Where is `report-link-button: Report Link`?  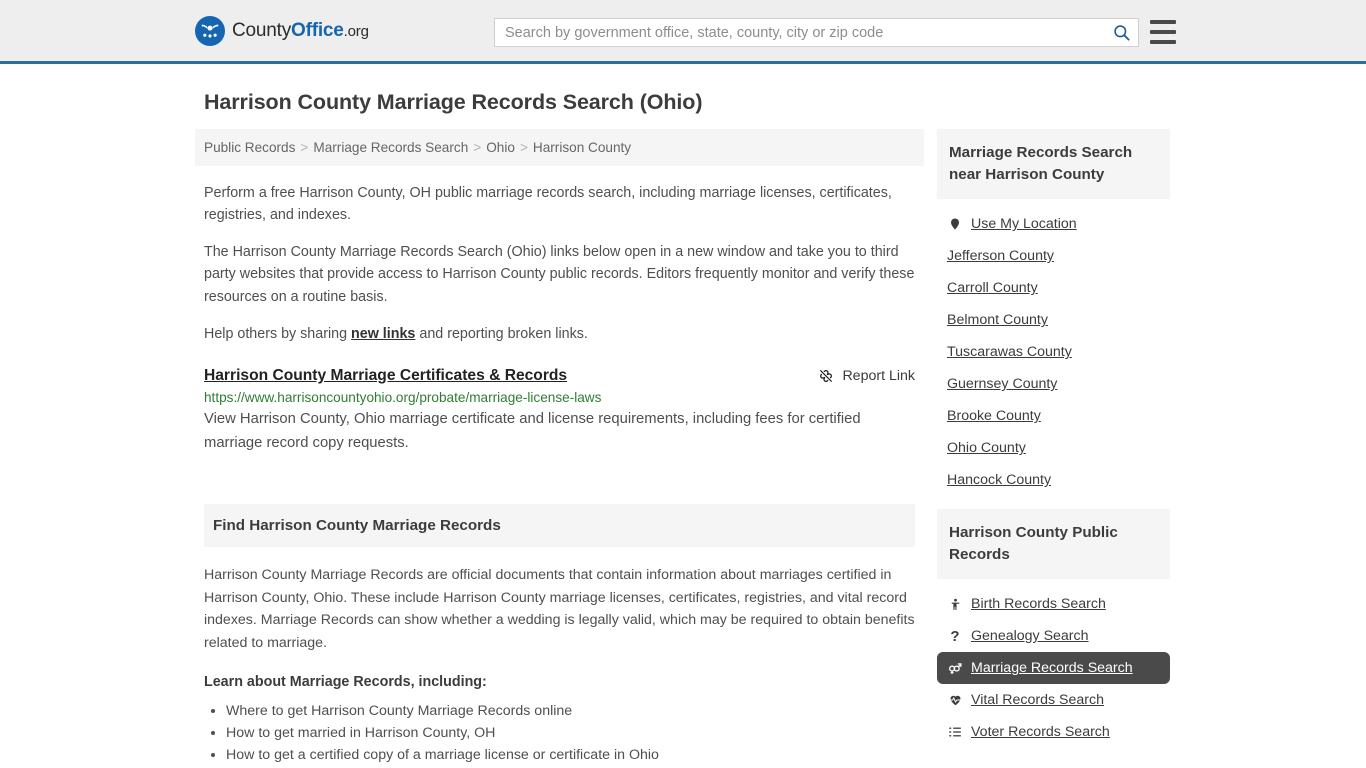
report-link-button: Report Link is located at coordinates (866, 375).